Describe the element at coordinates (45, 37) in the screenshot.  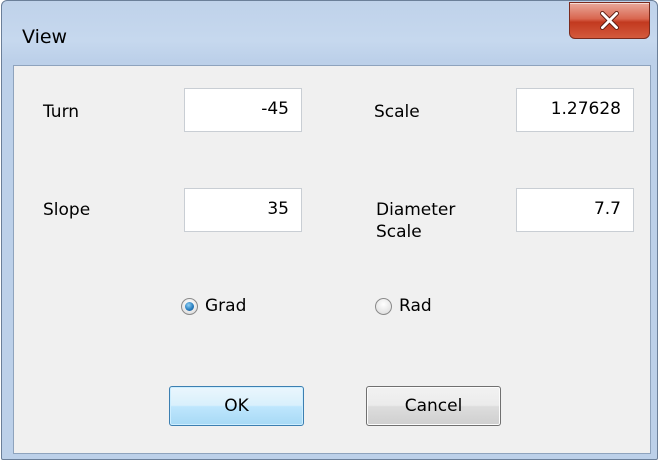
I see `window-title: View` at that location.